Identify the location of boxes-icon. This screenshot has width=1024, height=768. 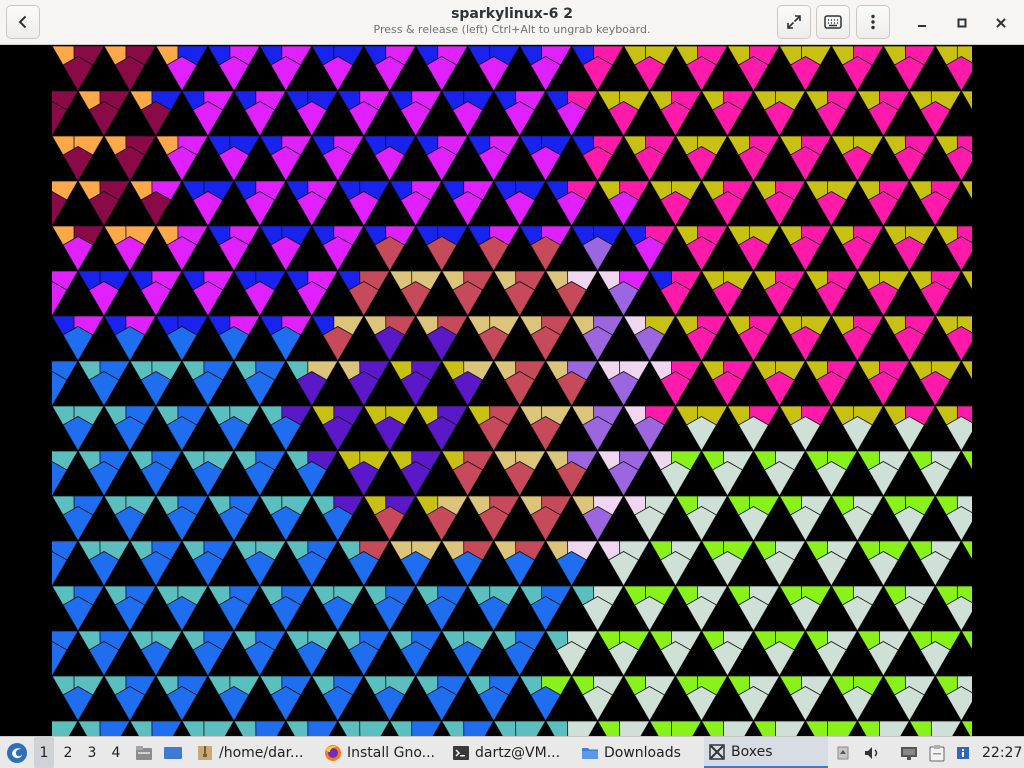
(717, 751).